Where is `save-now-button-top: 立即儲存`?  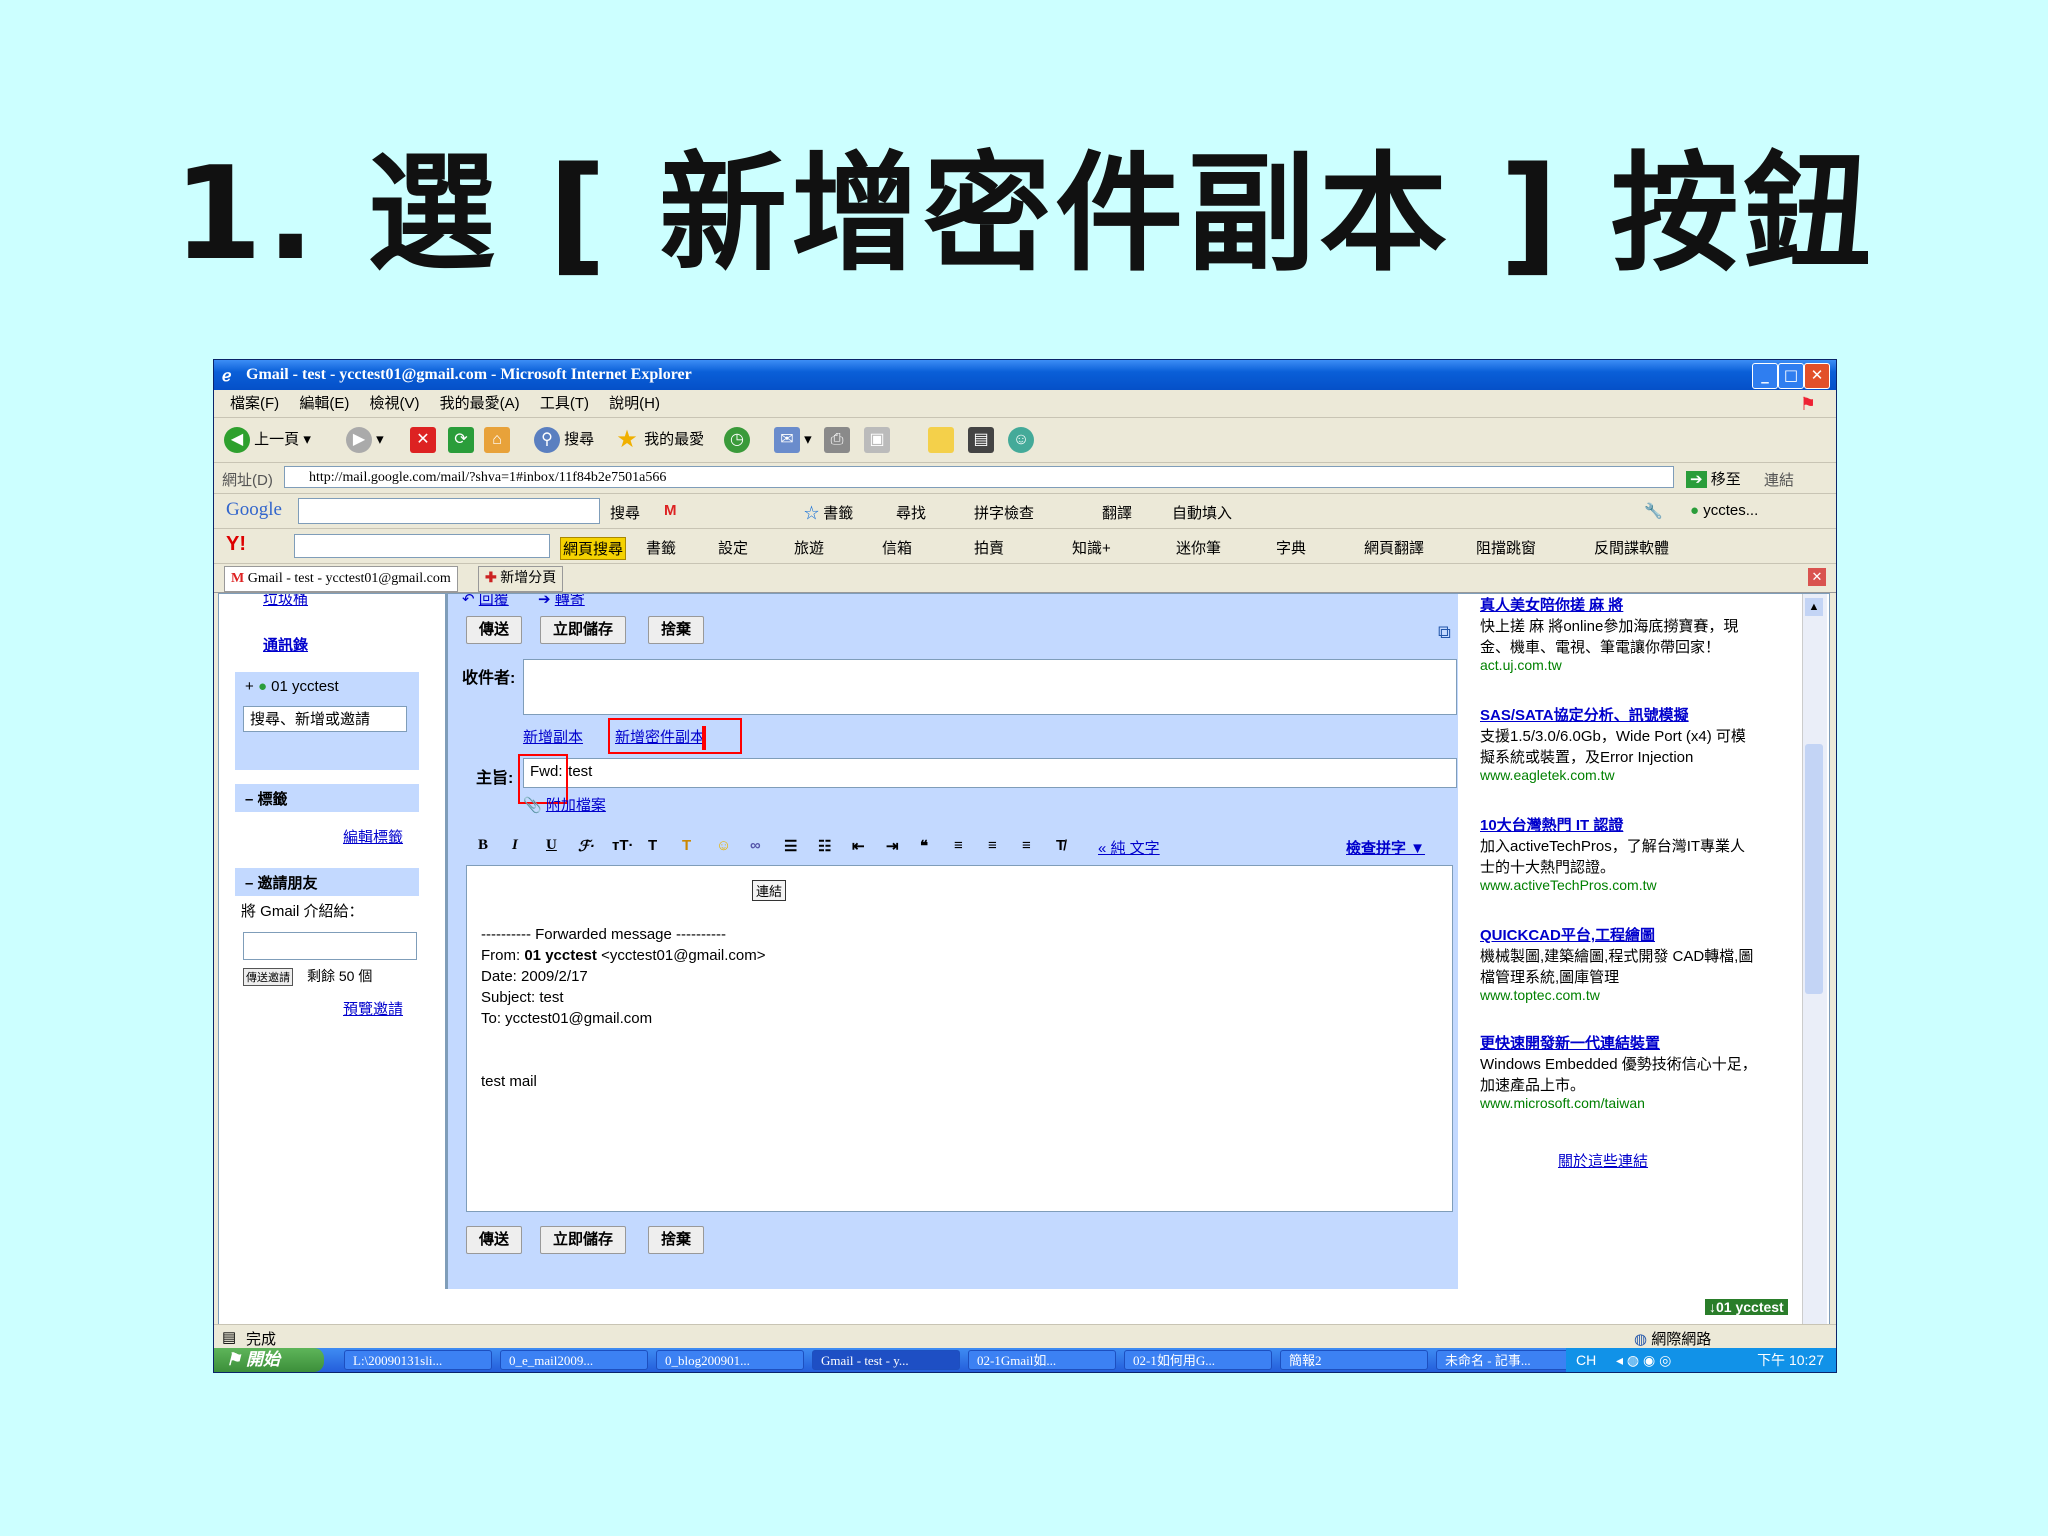 save-now-button-top: 立即儲存 is located at coordinates (583, 630).